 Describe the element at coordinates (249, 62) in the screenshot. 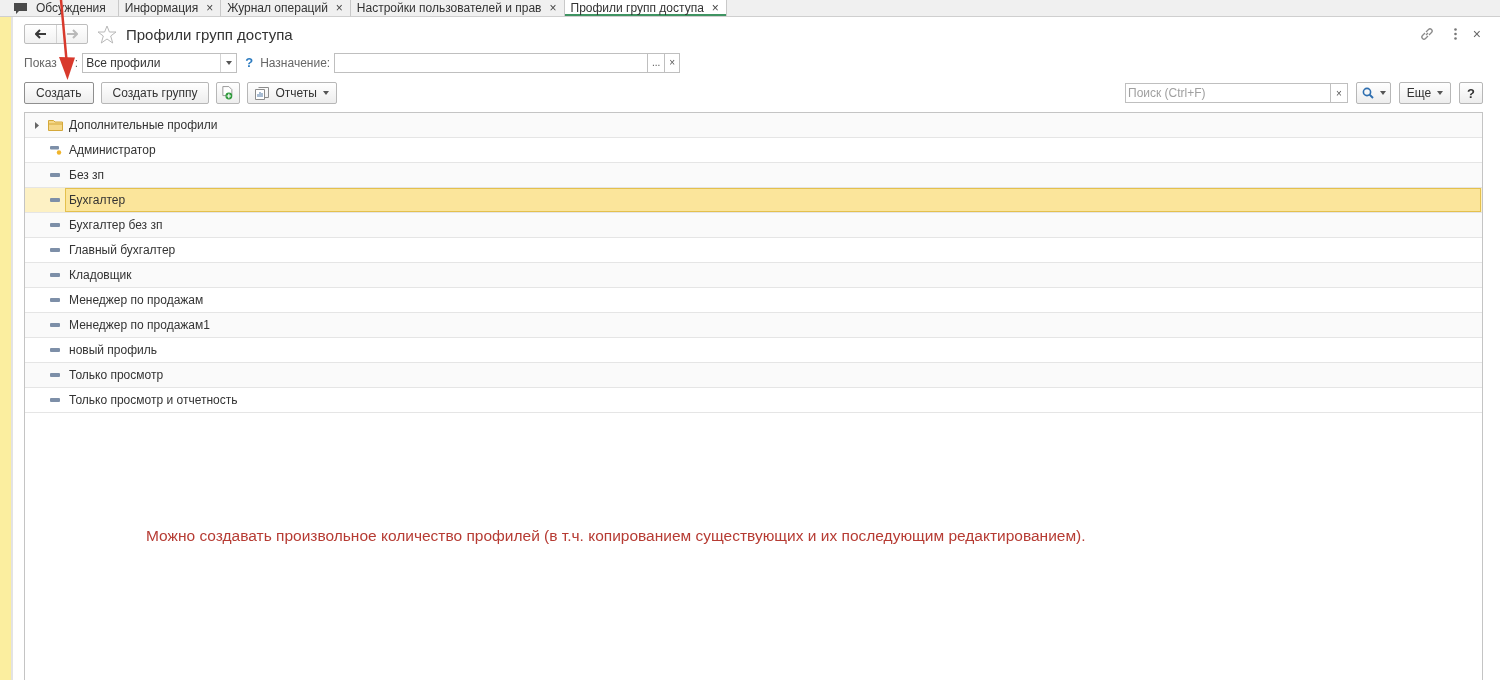

I see `help-link: ?` at that location.